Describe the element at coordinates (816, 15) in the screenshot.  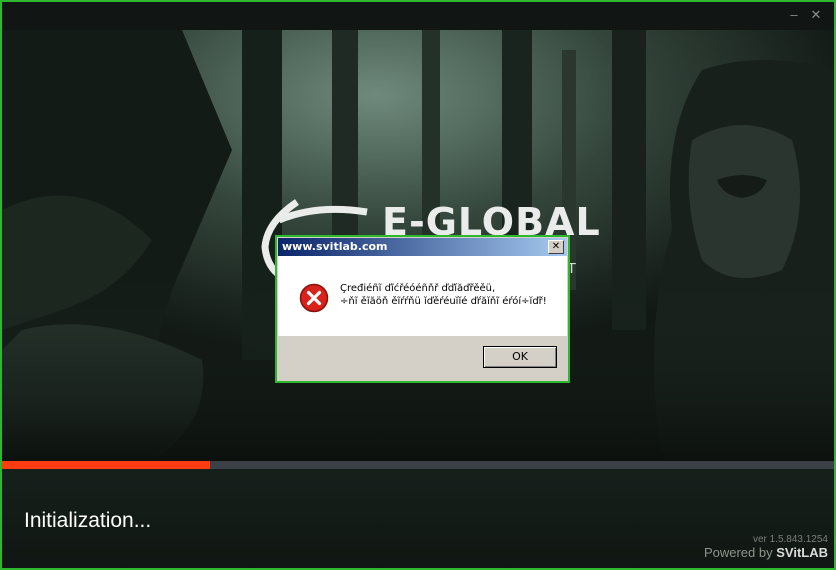
I see `close-button: ✕` at that location.